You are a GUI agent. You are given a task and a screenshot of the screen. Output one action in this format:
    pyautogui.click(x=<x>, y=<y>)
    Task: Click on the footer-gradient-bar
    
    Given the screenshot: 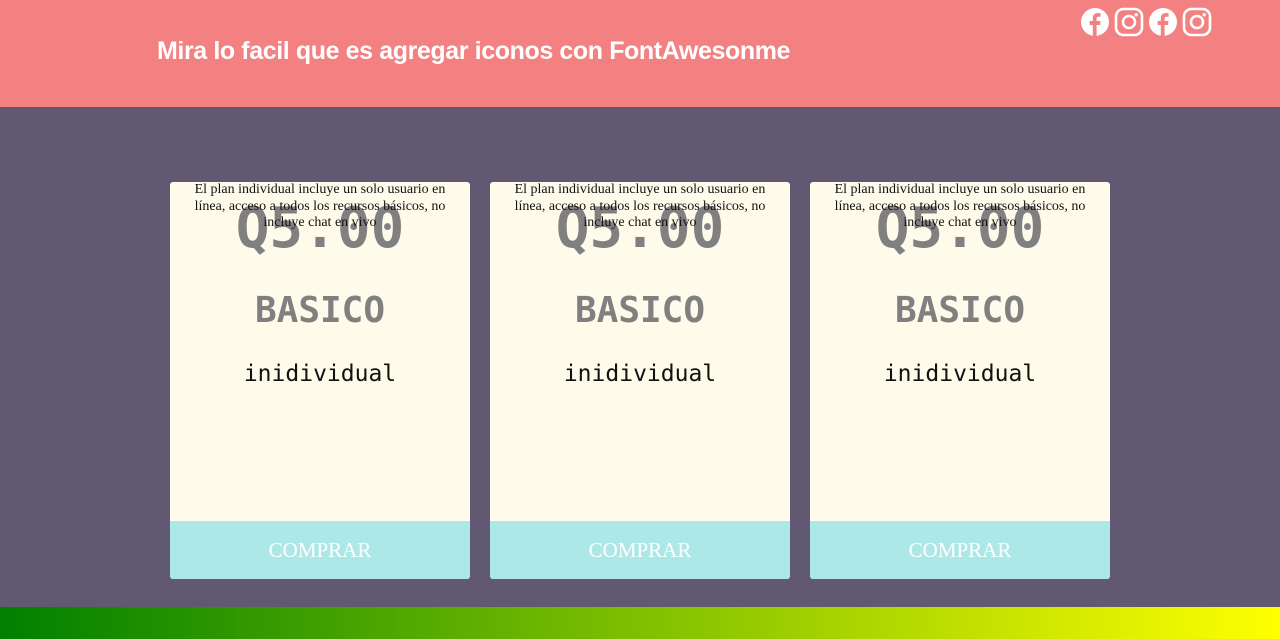 What is the action you would take?
    pyautogui.click(x=640, y=623)
    